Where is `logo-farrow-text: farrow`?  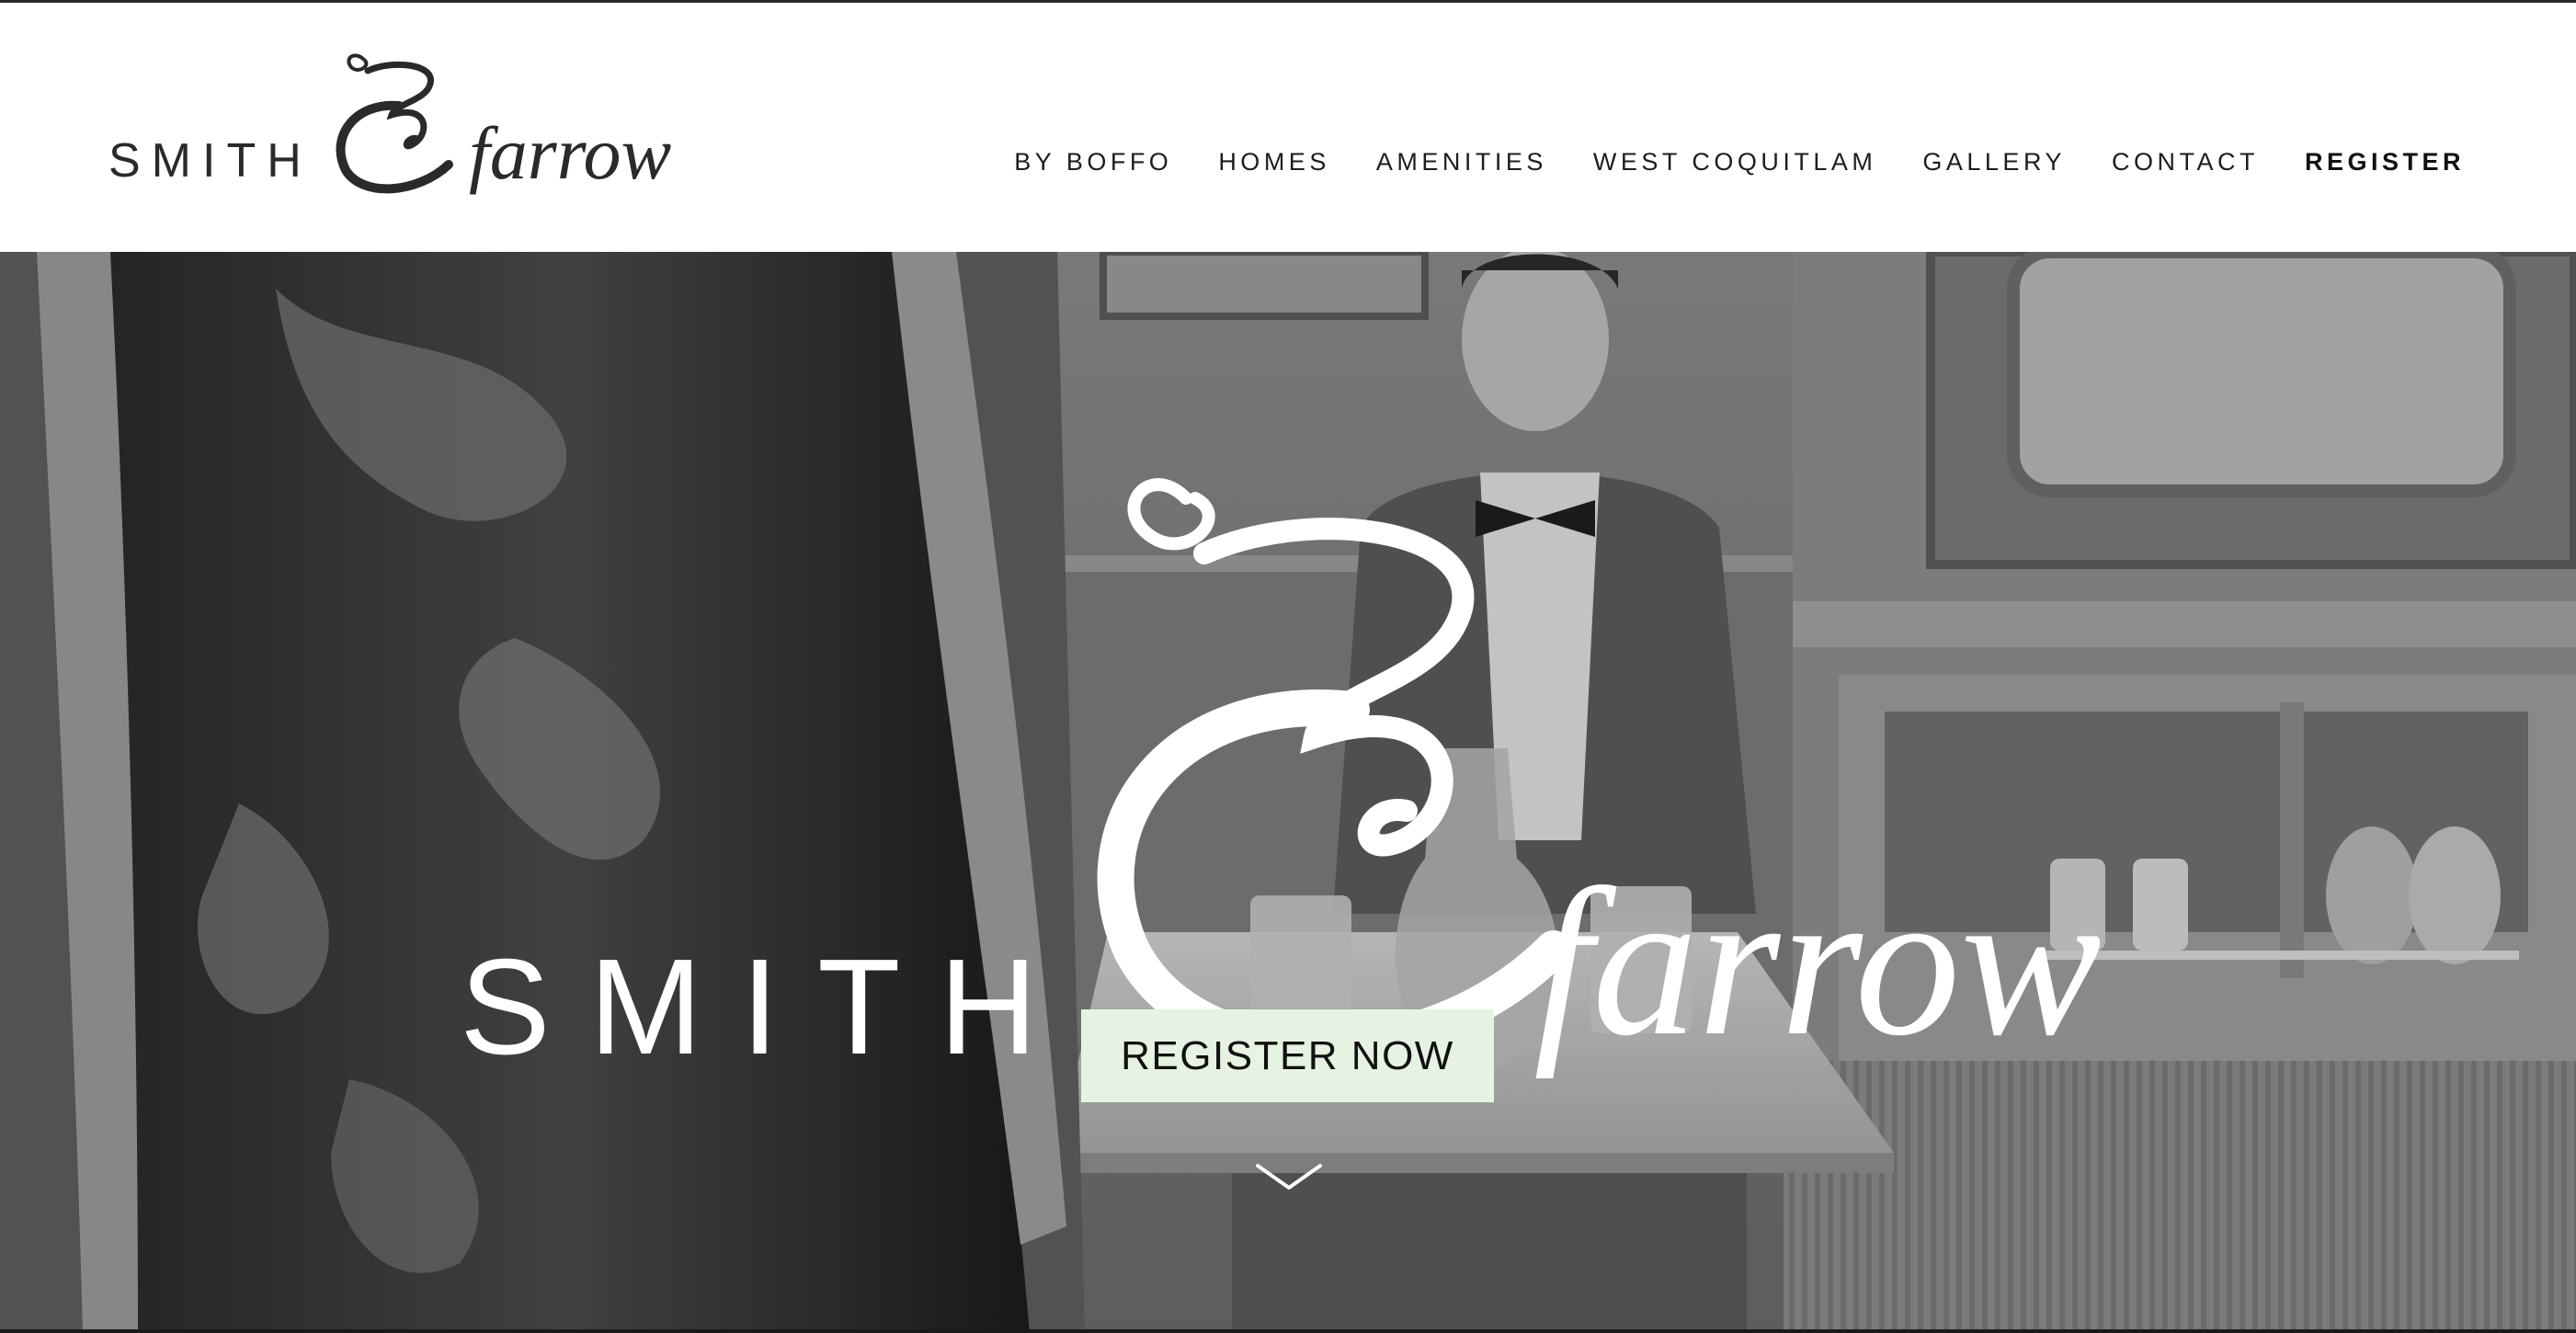
logo-farrow-text: farrow is located at coordinates (570, 153).